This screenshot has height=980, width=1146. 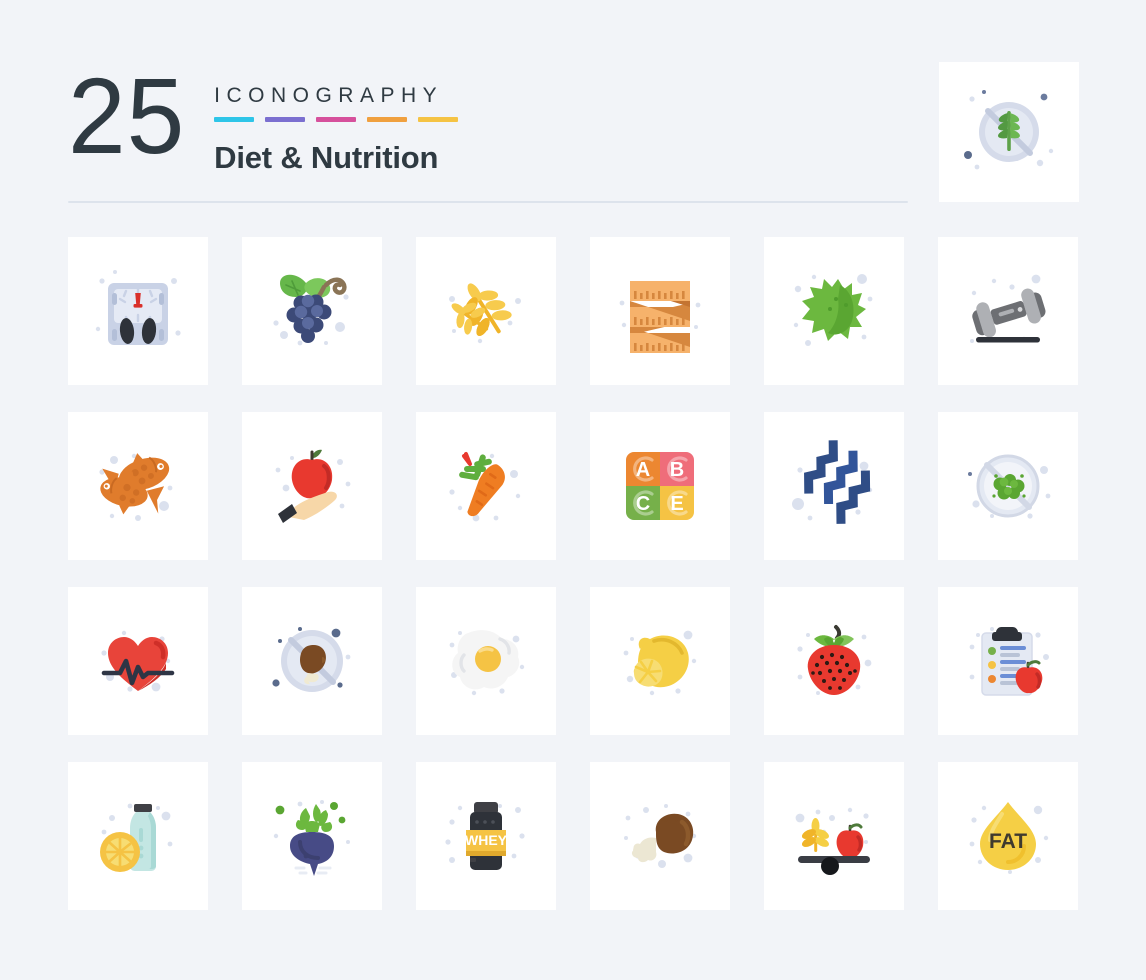 What do you see at coordinates (677, 470) in the screenshot?
I see `vitamin-b-letter: B` at bounding box center [677, 470].